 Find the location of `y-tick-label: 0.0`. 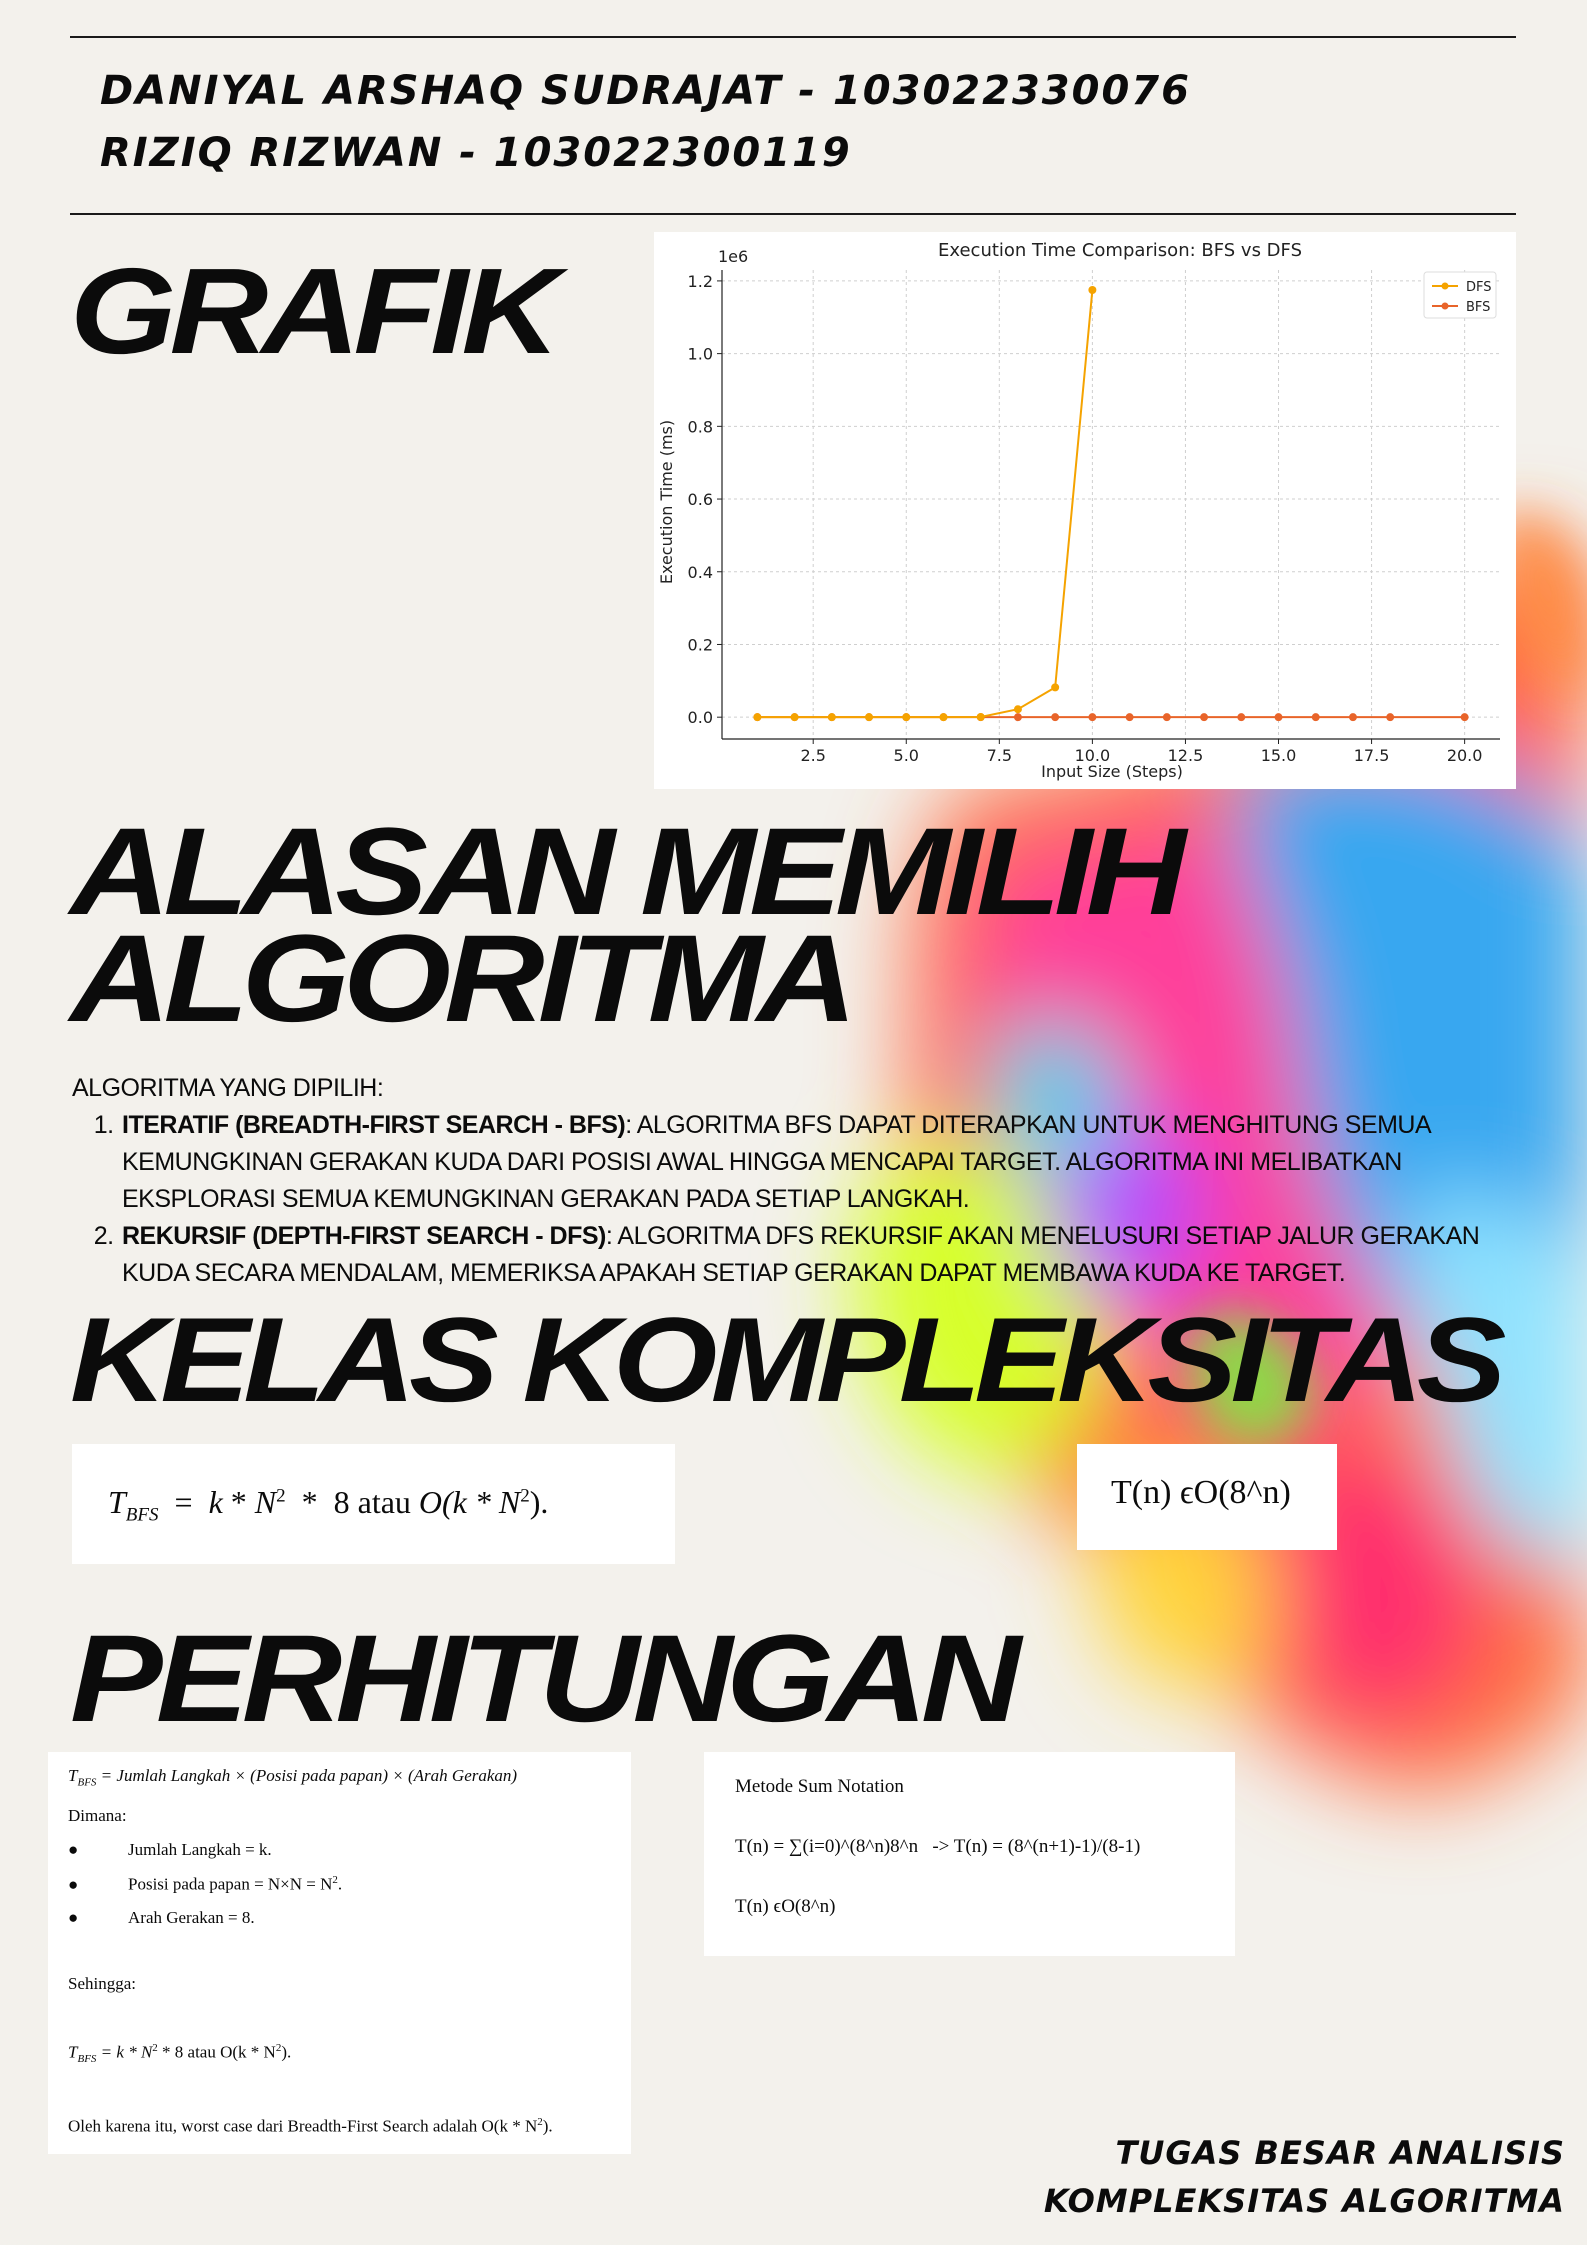

y-tick-label: 0.0 is located at coordinates (700, 717).